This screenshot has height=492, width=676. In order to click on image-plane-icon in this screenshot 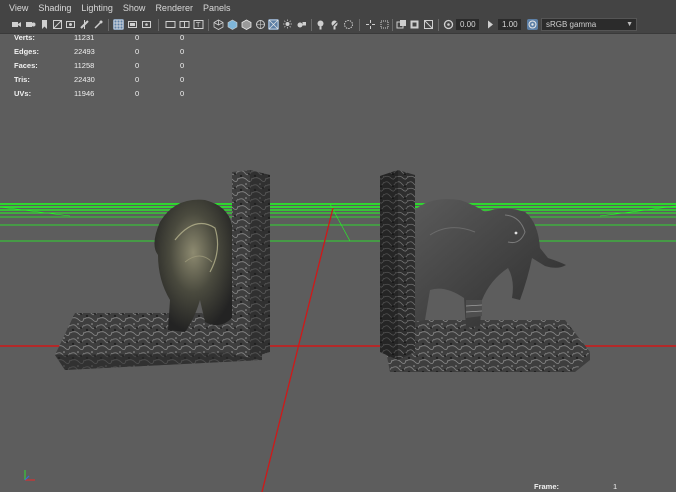, I will do `click(57, 24)`.